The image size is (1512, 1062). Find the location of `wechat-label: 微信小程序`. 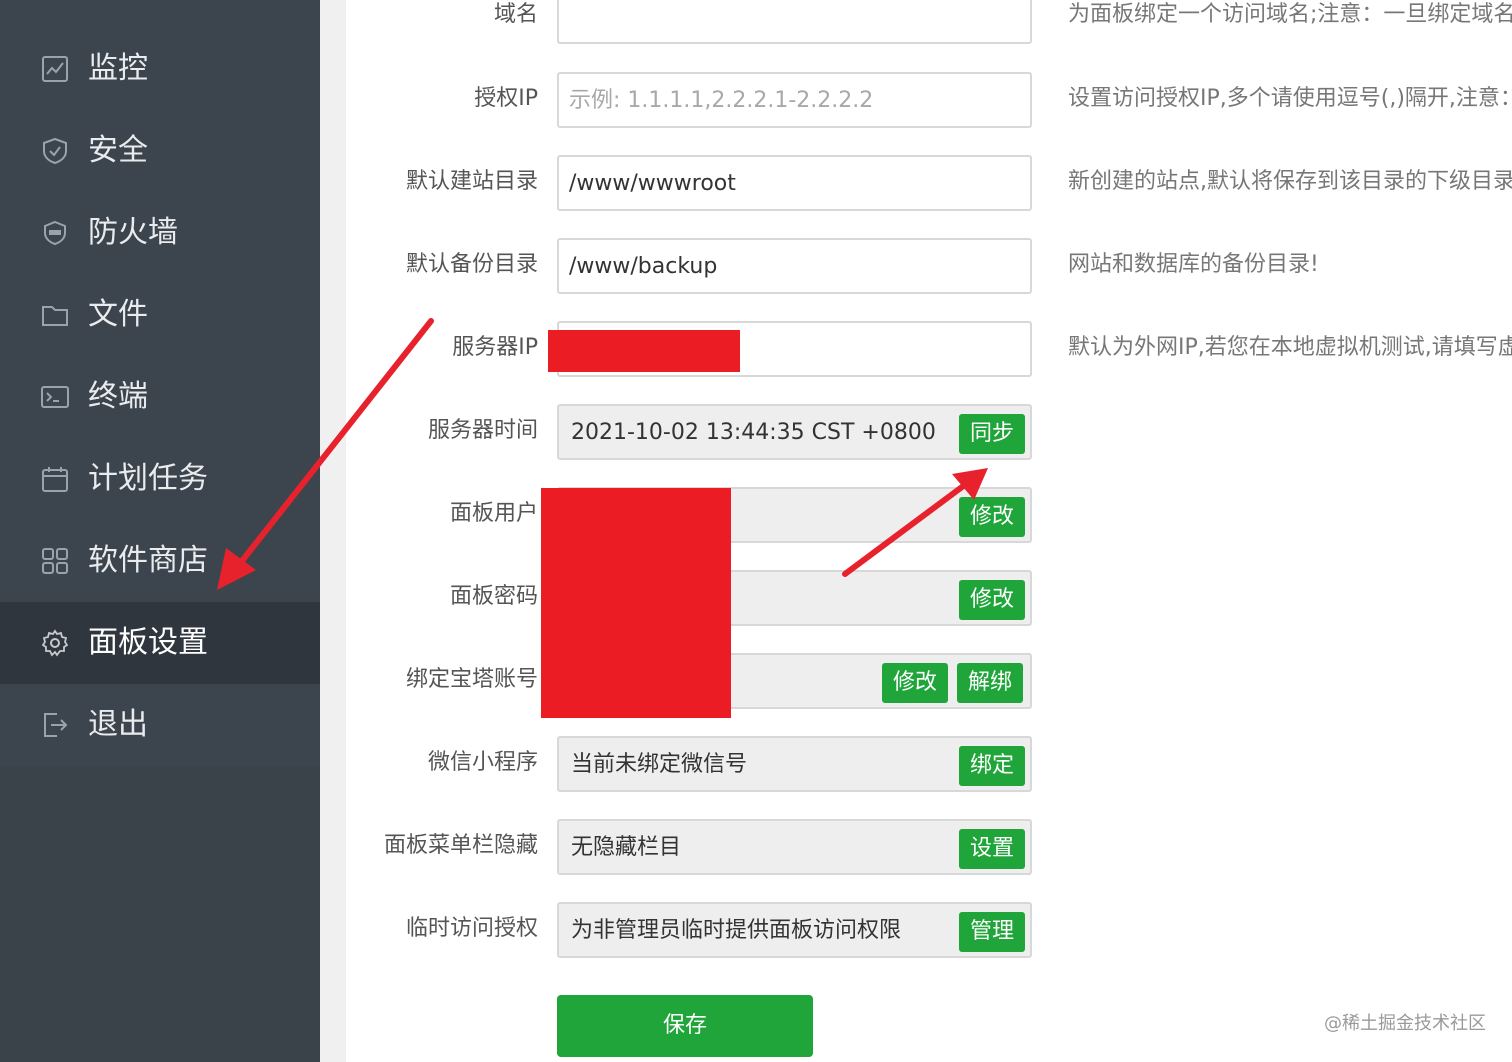

wechat-label: 微信小程序 is located at coordinates (482, 762).